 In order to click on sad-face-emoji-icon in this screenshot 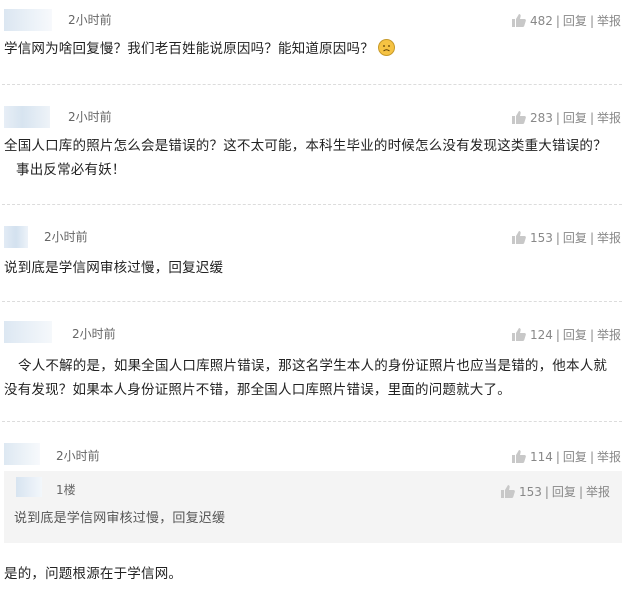, I will do `click(386, 47)`.